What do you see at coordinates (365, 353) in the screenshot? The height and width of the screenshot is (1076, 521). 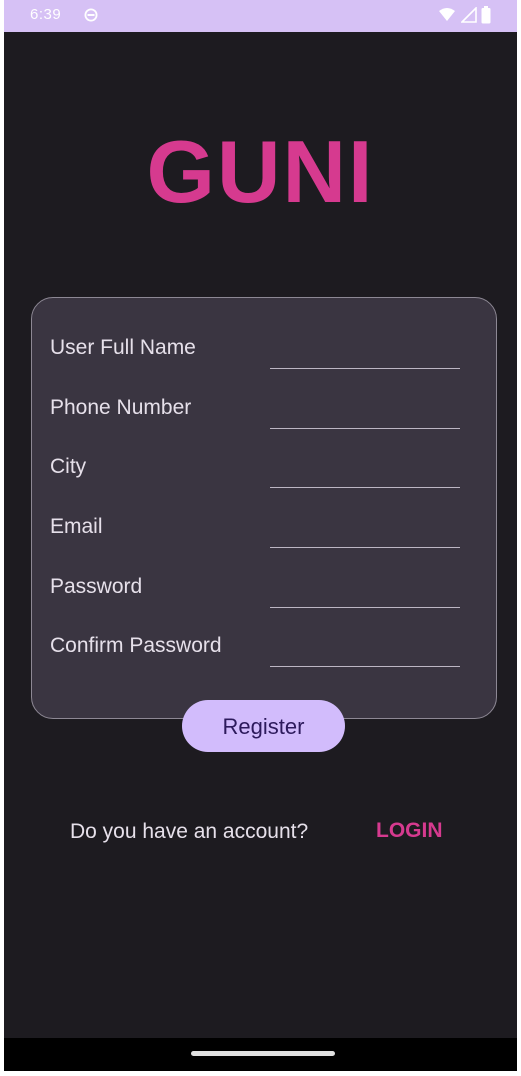 I see `full-name-input` at bounding box center [365, 353].